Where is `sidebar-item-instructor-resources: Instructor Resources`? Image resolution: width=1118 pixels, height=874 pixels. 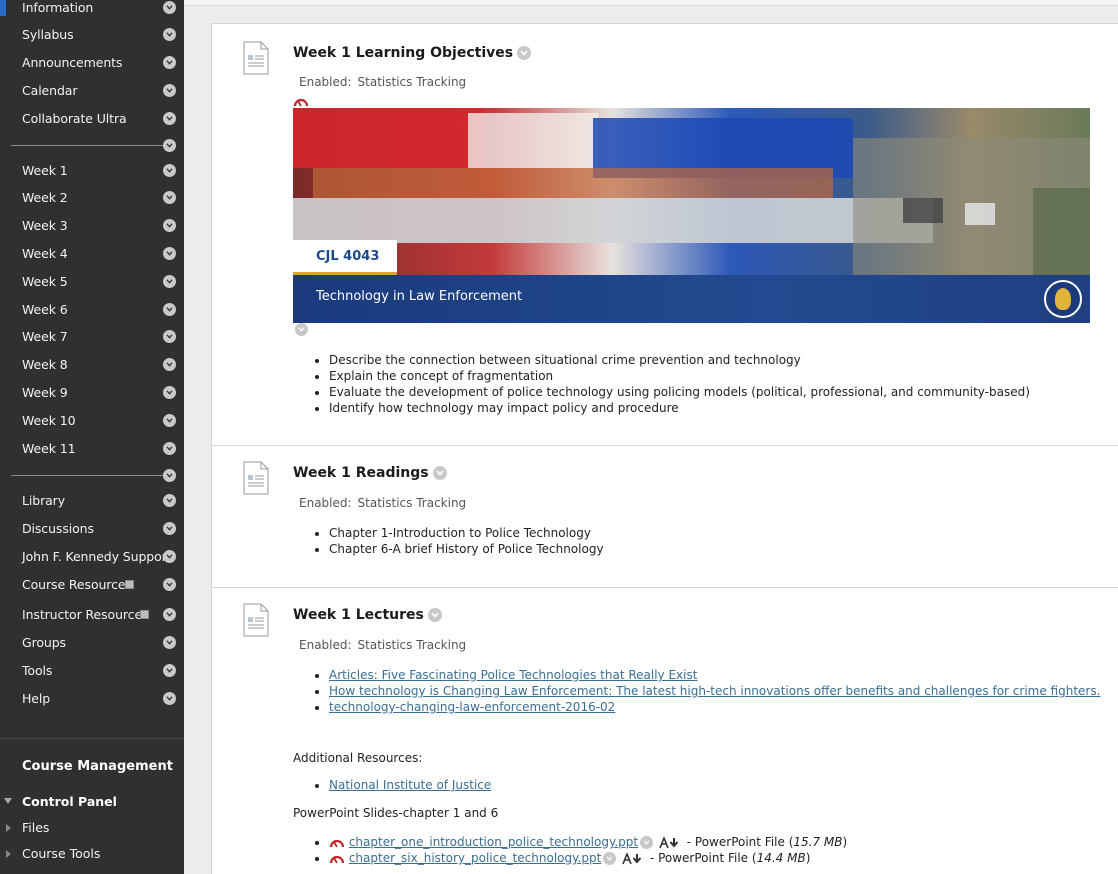 sidebar-item-instructor-resources: Instructor Resources is located at coordinates (92, 614).